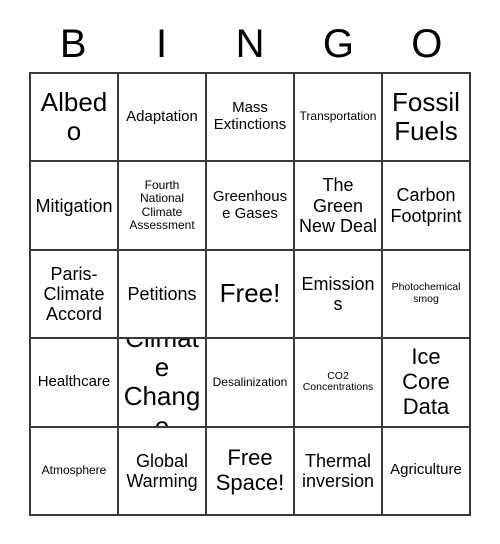  I want to click on bingo-cell: Fossil Fuels, so click(427, 118).